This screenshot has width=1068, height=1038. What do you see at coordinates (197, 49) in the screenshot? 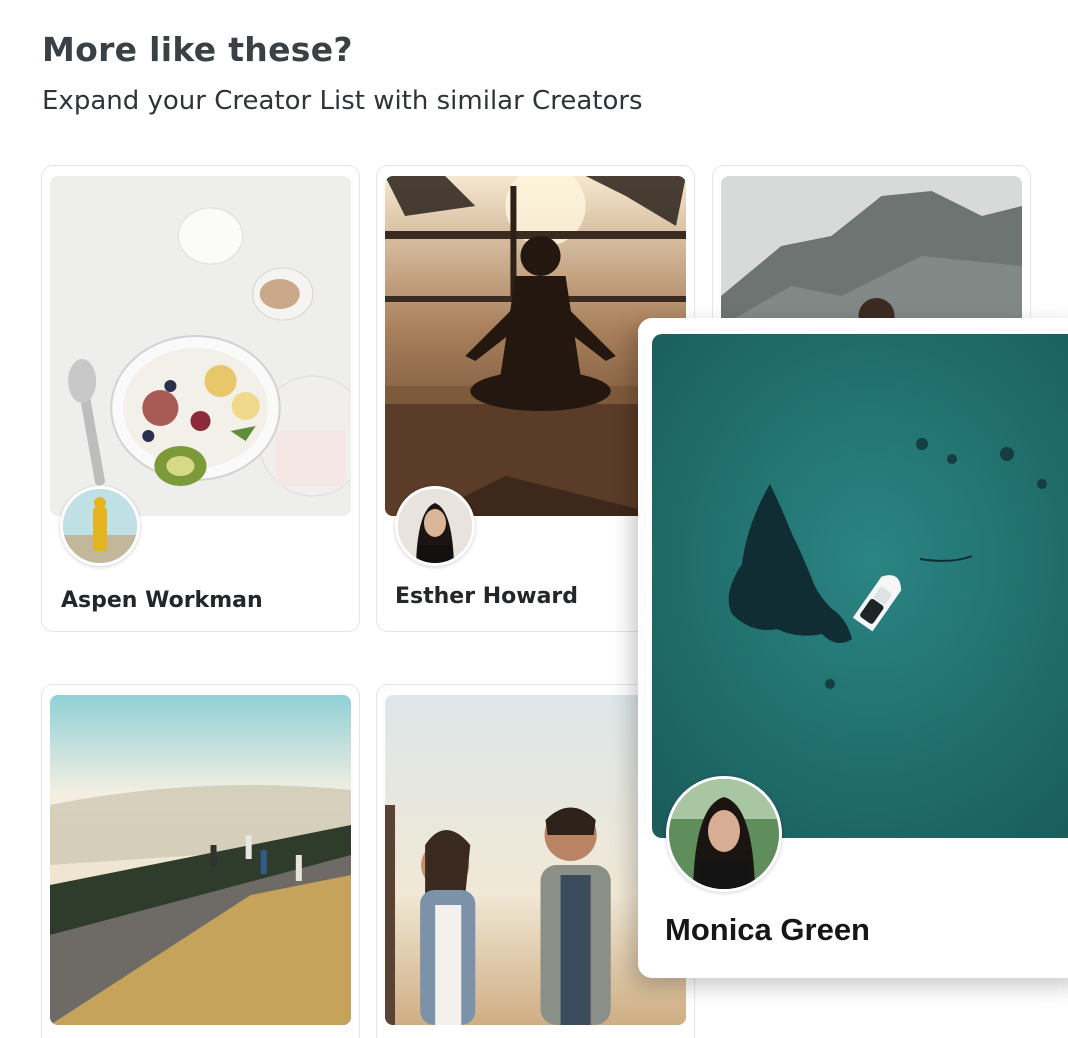
I see `section-title: More like these?` at bounding box center [197, 49].